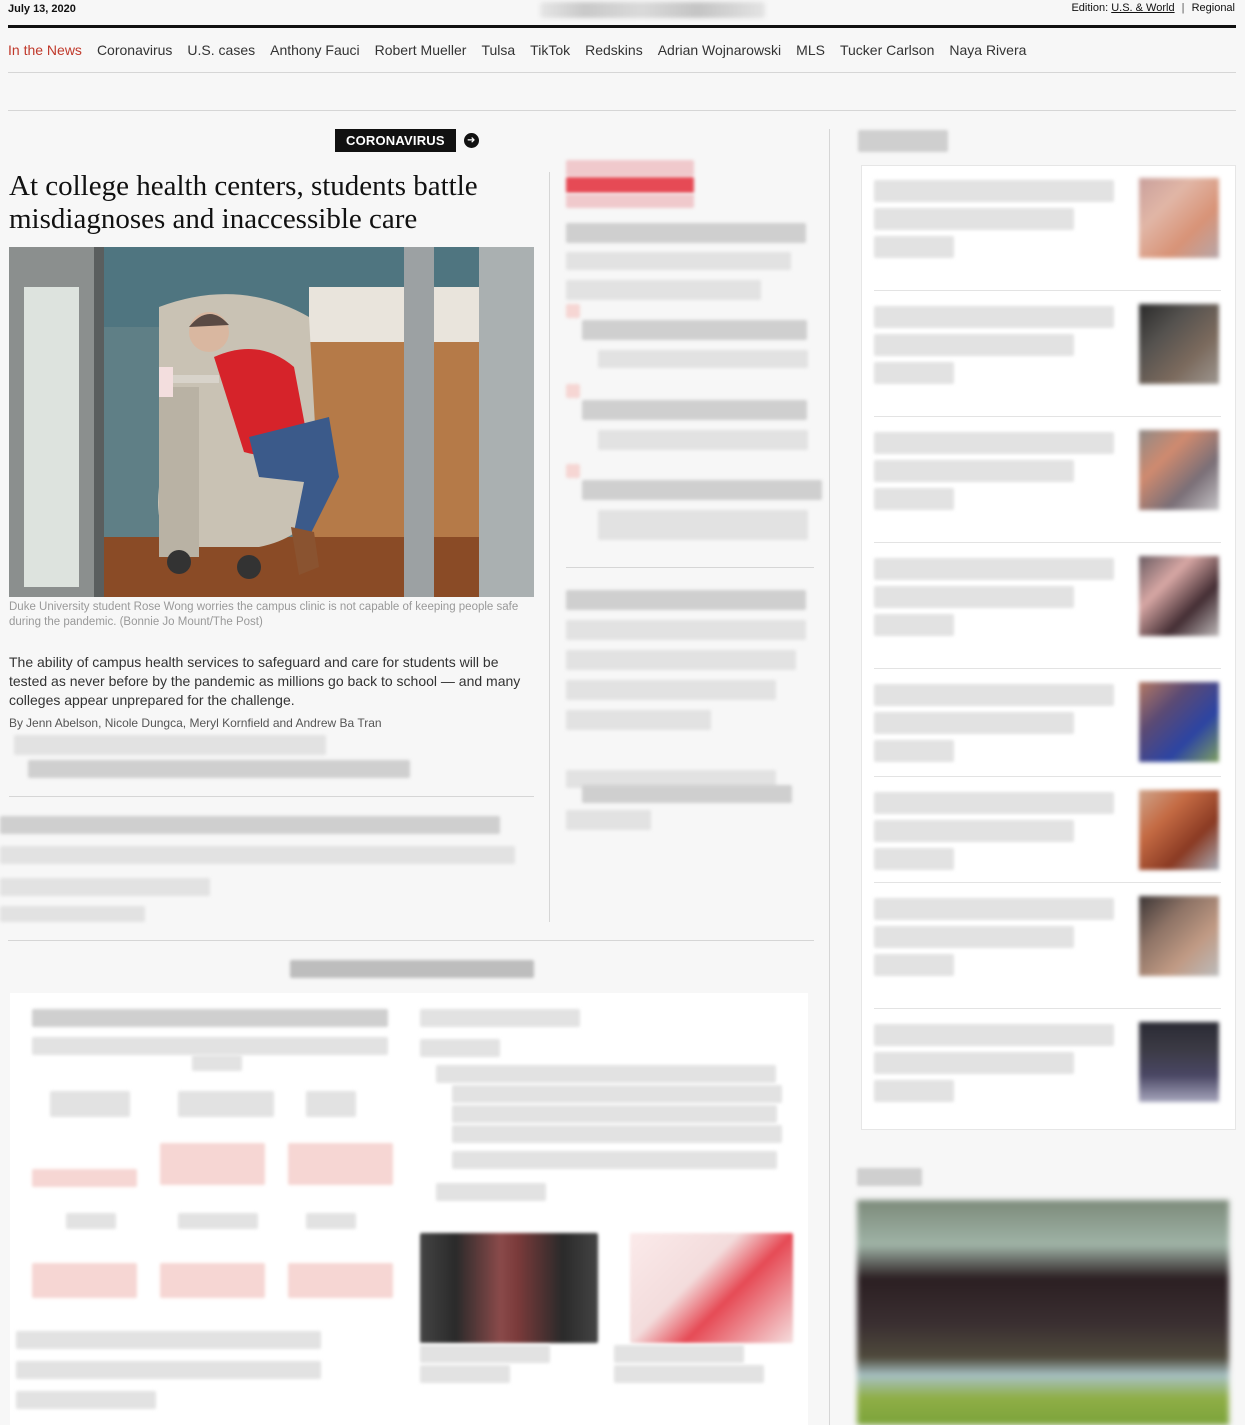 Image resolution: width=1245 pixels, height=1425 pixels. Describe the element at coordinates (987, 50) in the screenshot. I see `nav-item-naya-rivera: Naya Rivera` at that location.